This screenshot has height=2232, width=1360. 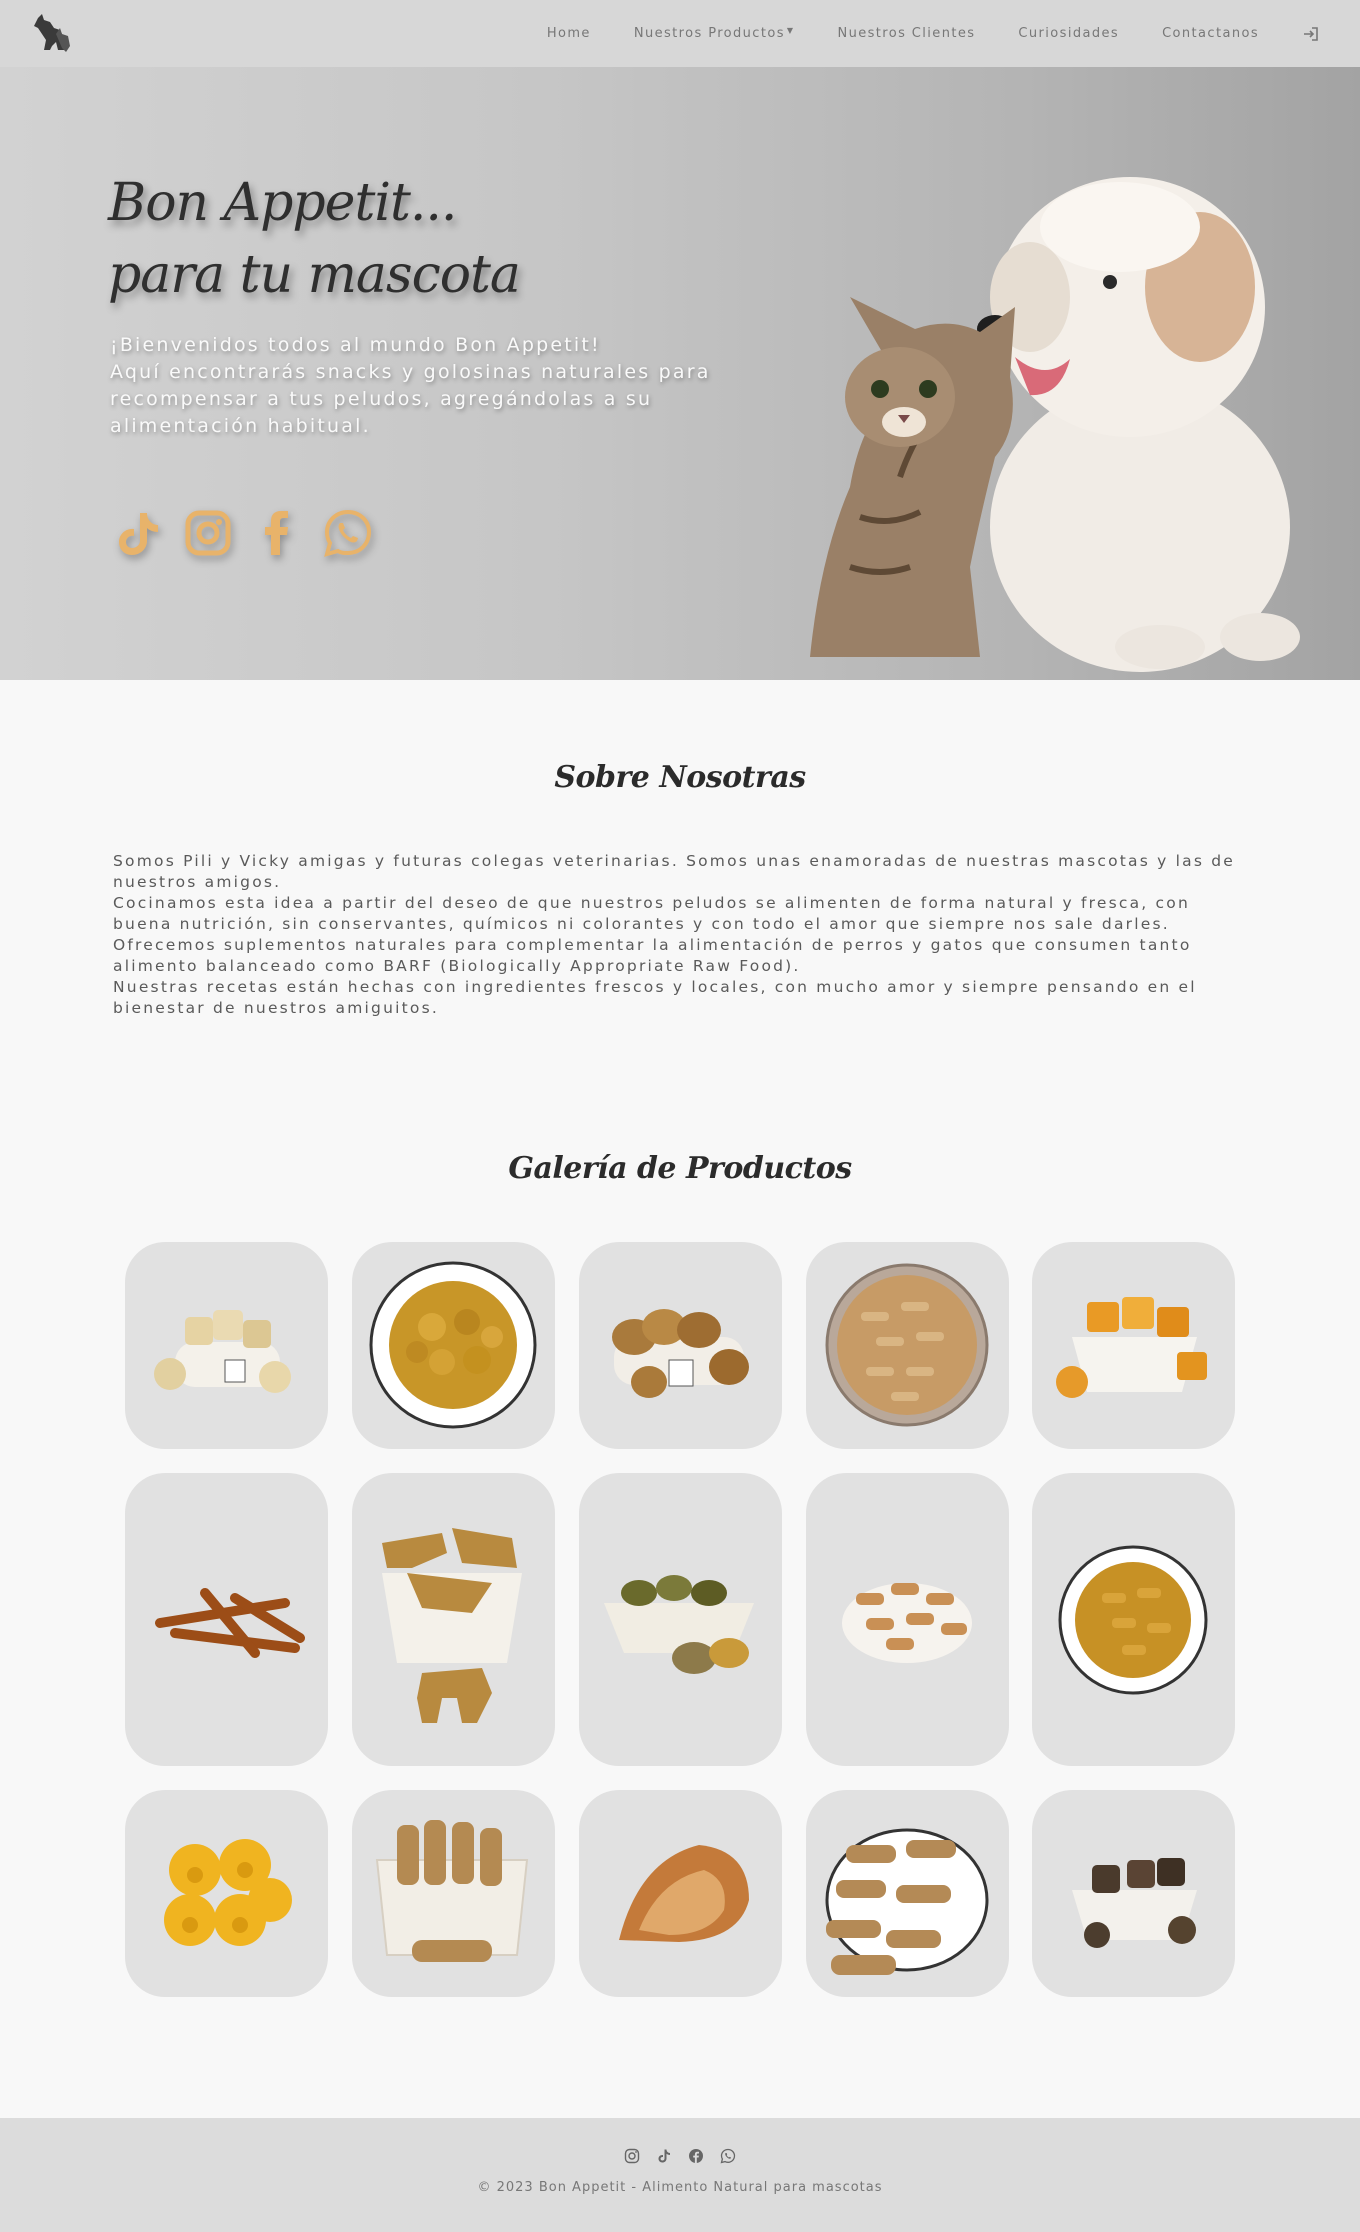 I want to click on nav-home: Home, so click(x=569, y=33).